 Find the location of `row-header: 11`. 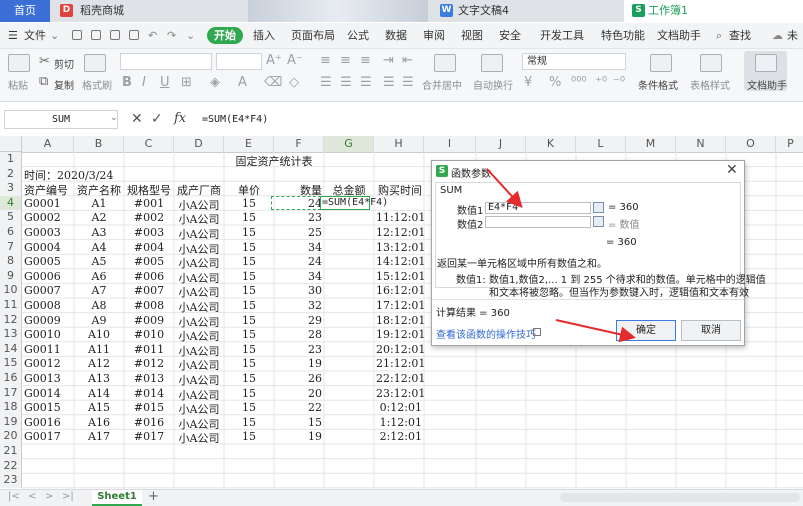

row-header: 11 is located at coordinates (11, 305).